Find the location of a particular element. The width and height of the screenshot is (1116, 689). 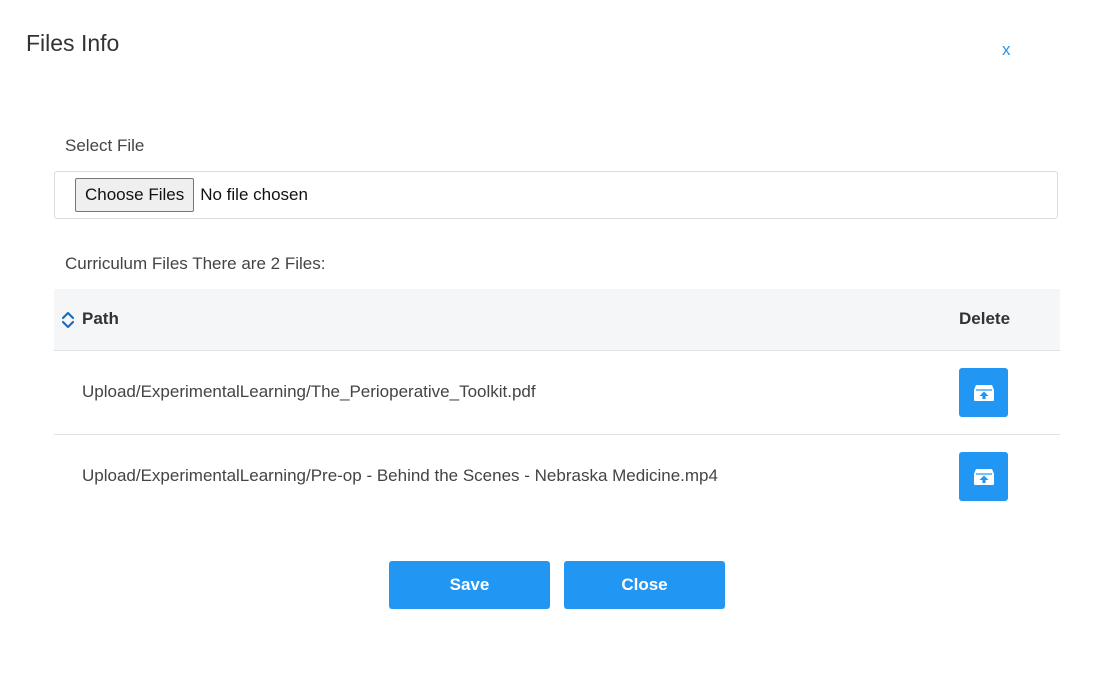

close-dialog-button: x is located at coordinates (1006, 50).